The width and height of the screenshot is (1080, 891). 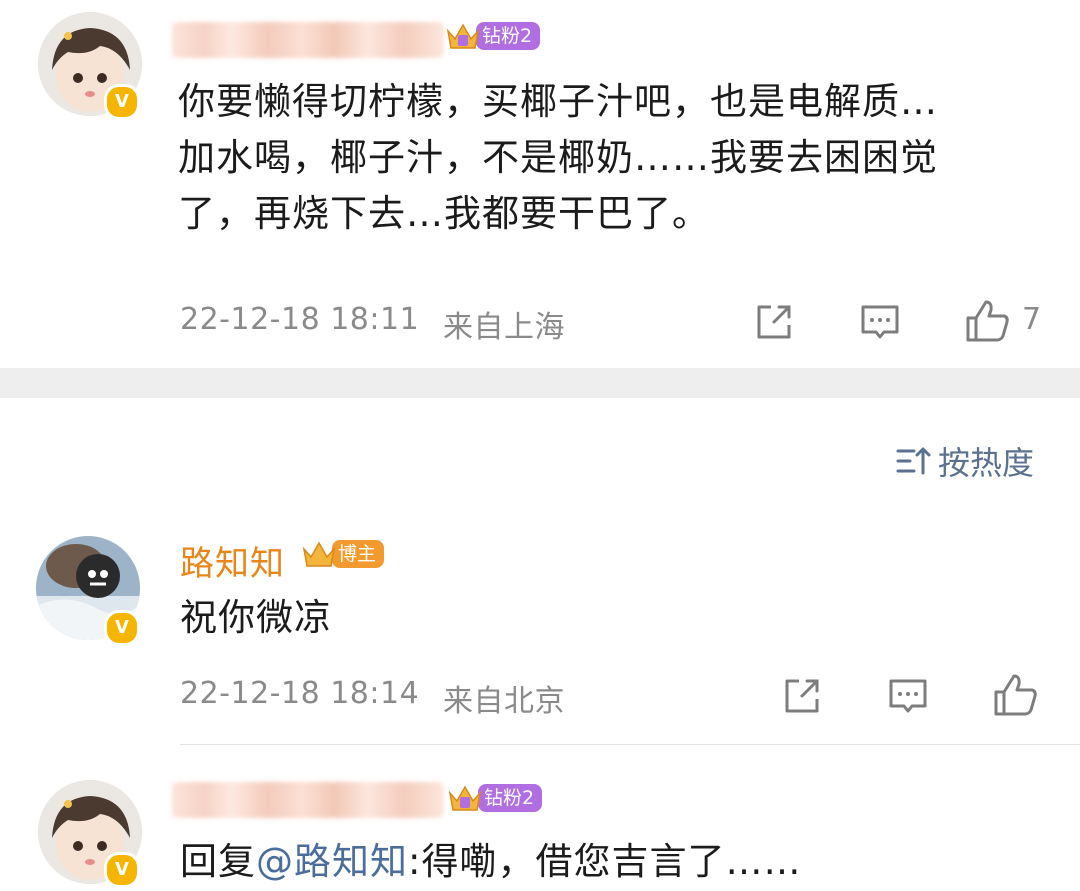 What do you see at coordinates (504, 701) in the screenshot?
I see `location: 来自北京` at bounding box center [504, 701].